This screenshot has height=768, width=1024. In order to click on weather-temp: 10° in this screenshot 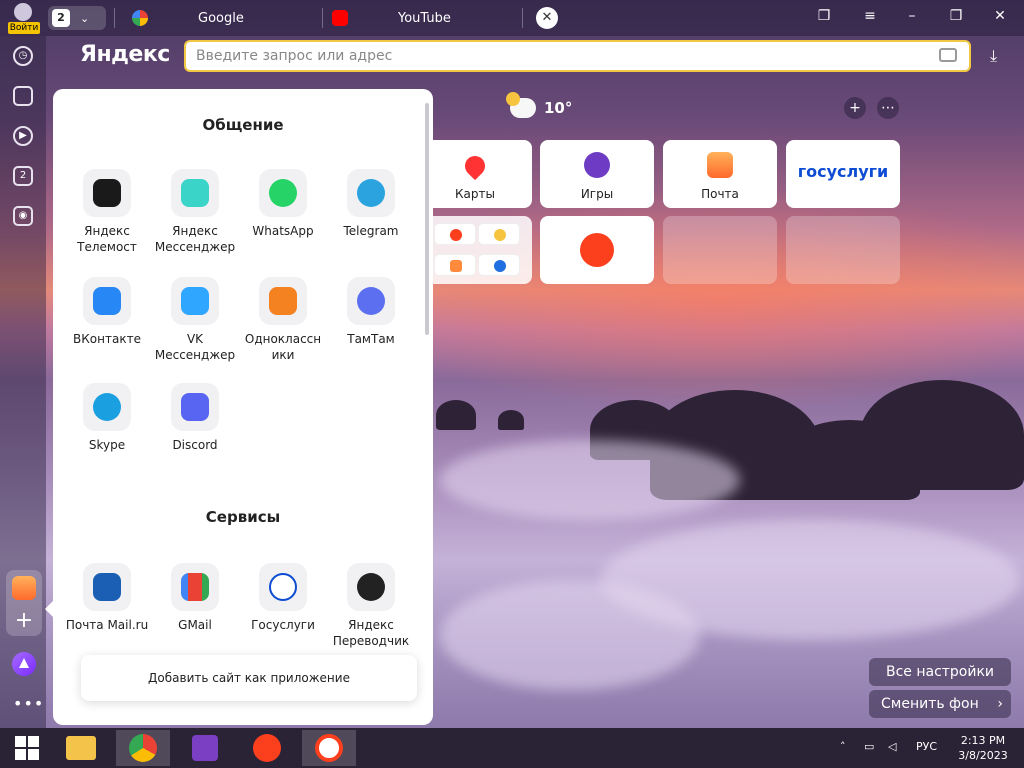, I will do `click(558, 108)`.